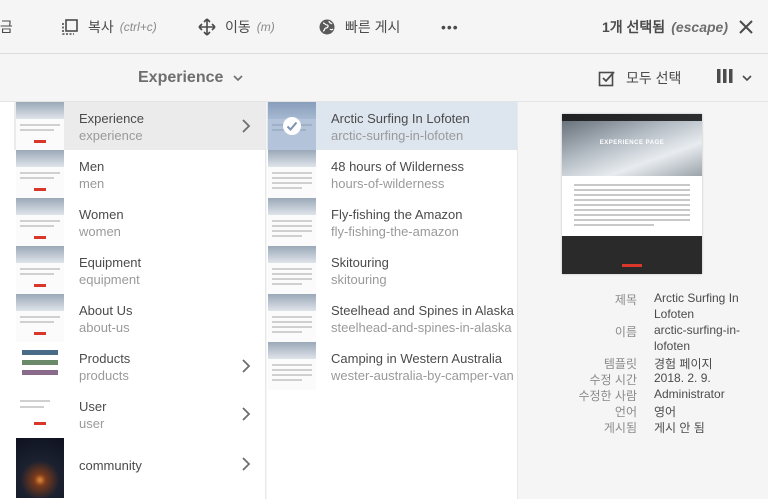 Image resolution: width=768 pixels, height=499 pixels. What do you see at coordinates (70, 27) in the screenshot?
I see `copy-icon` at bounding box center [70, 27].